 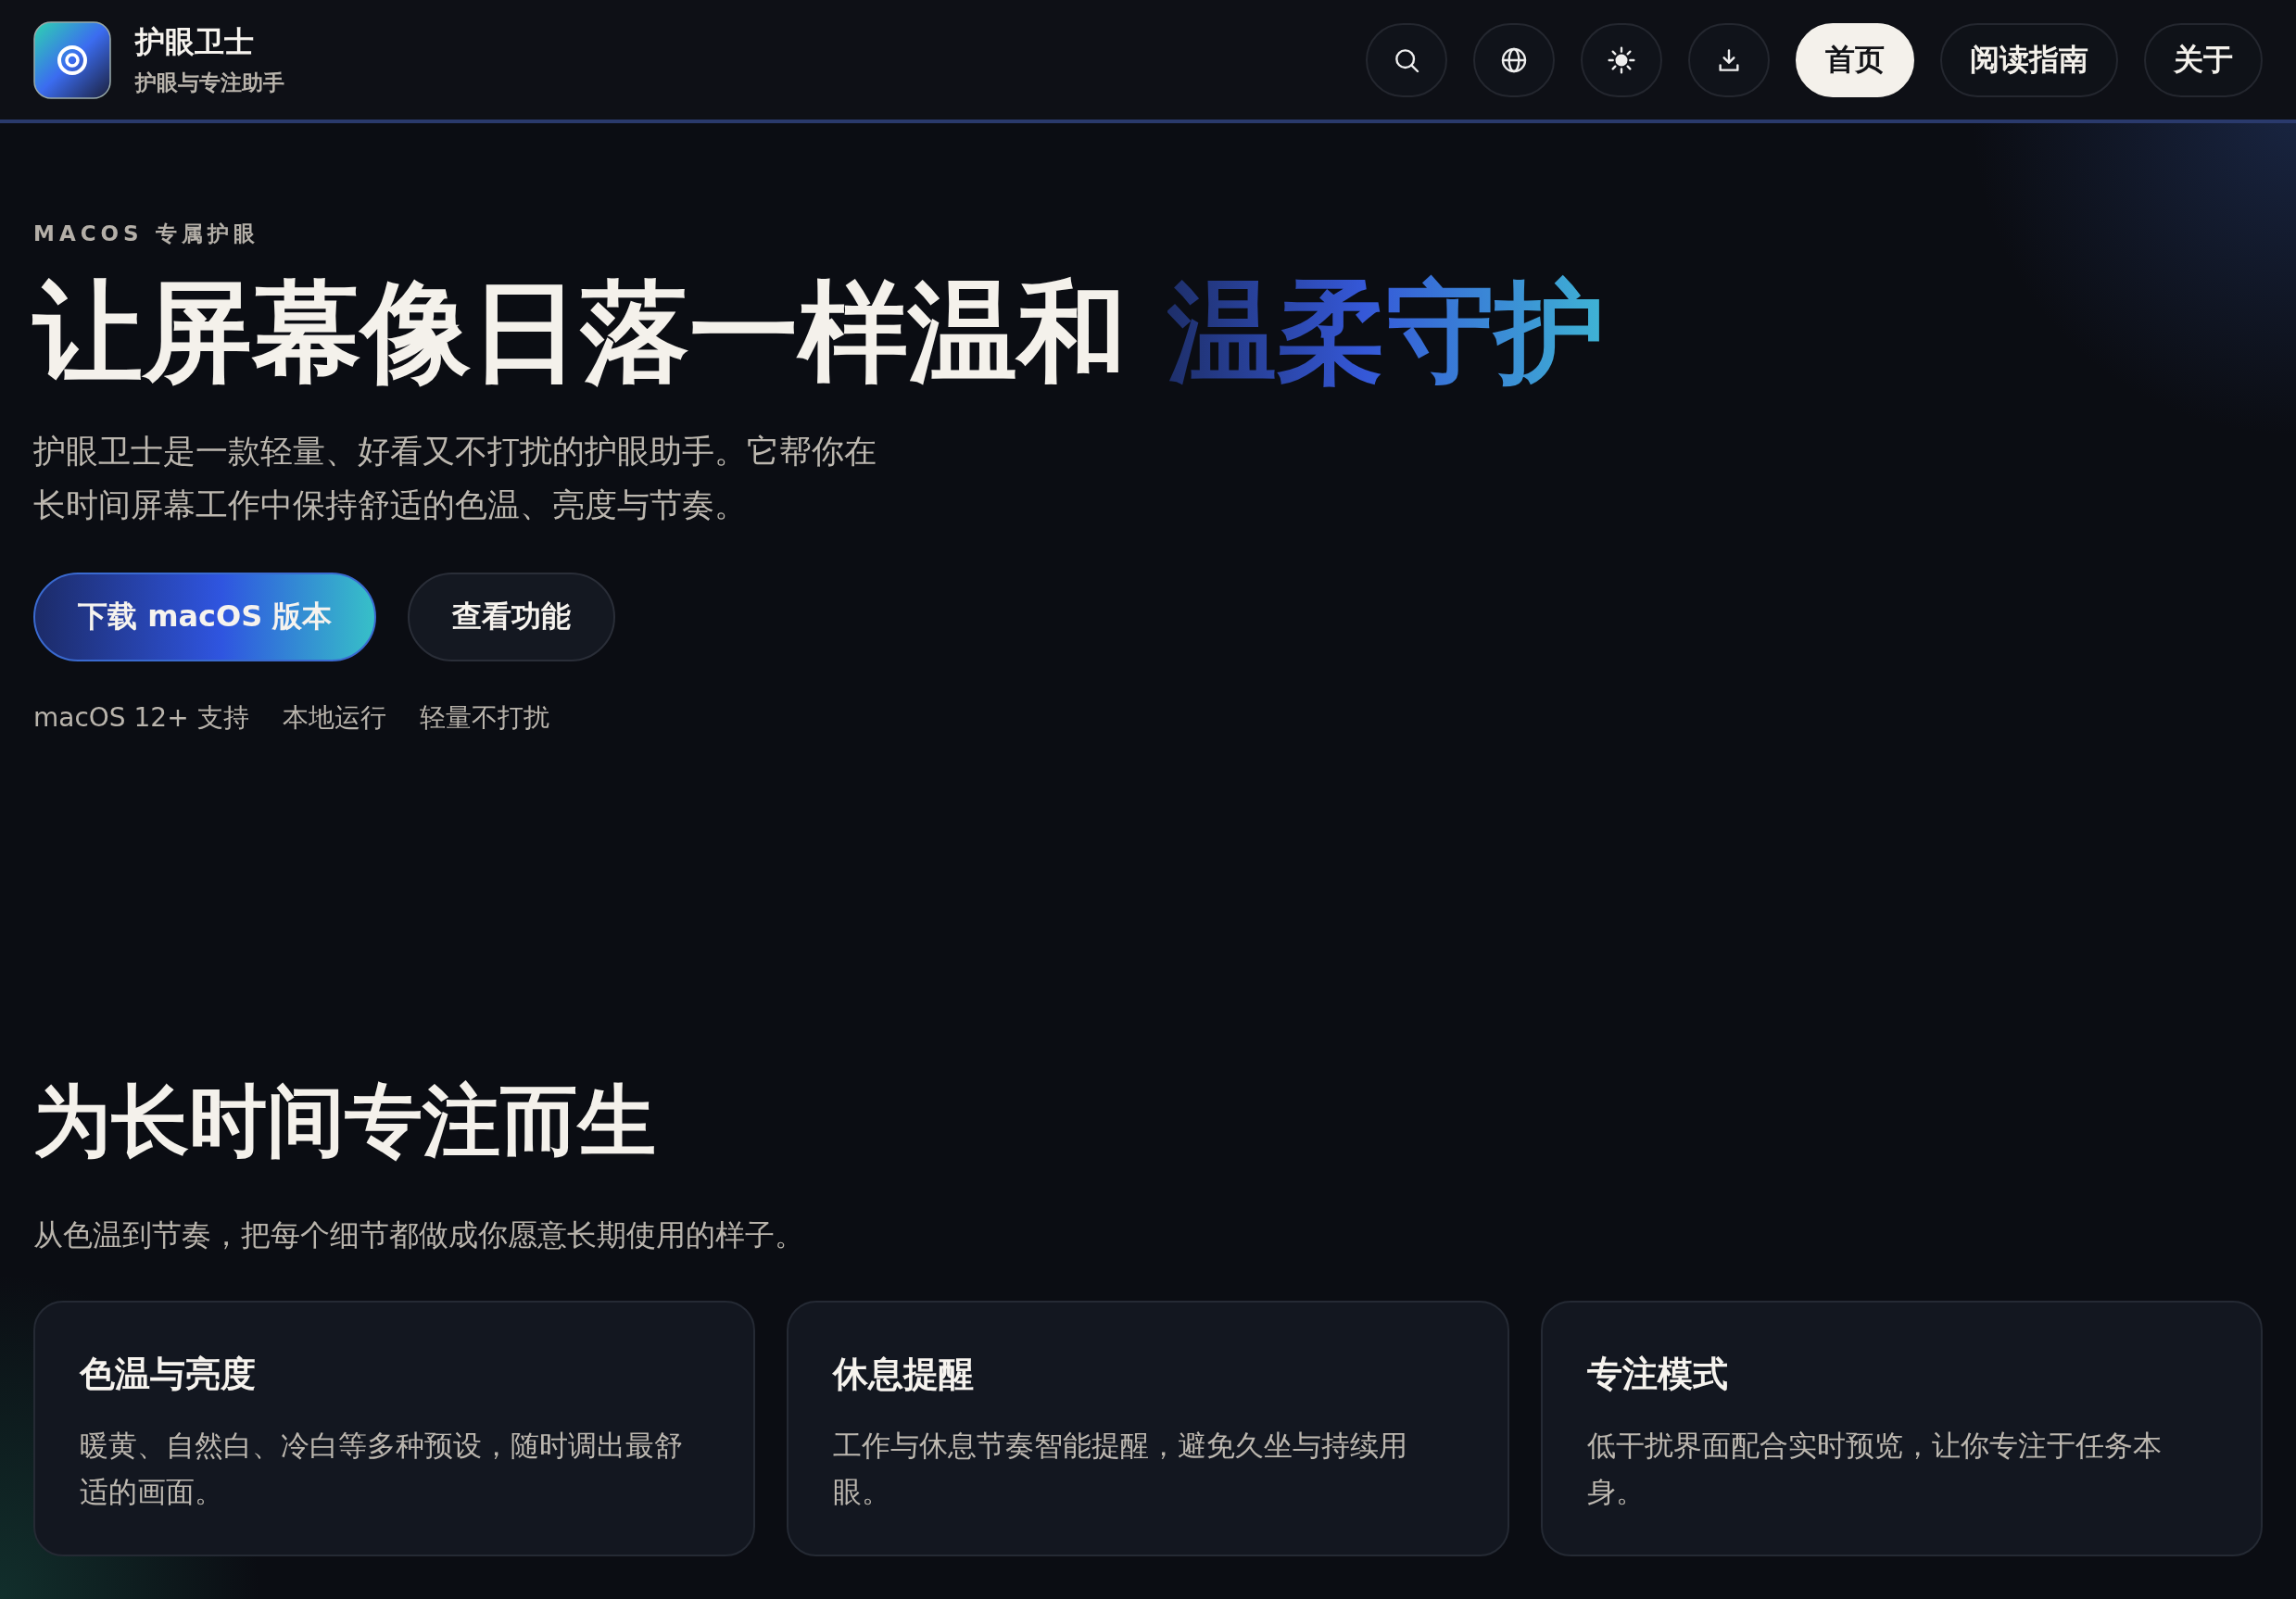 I want to click on app-logo-icon, so click(x=72, y=59).